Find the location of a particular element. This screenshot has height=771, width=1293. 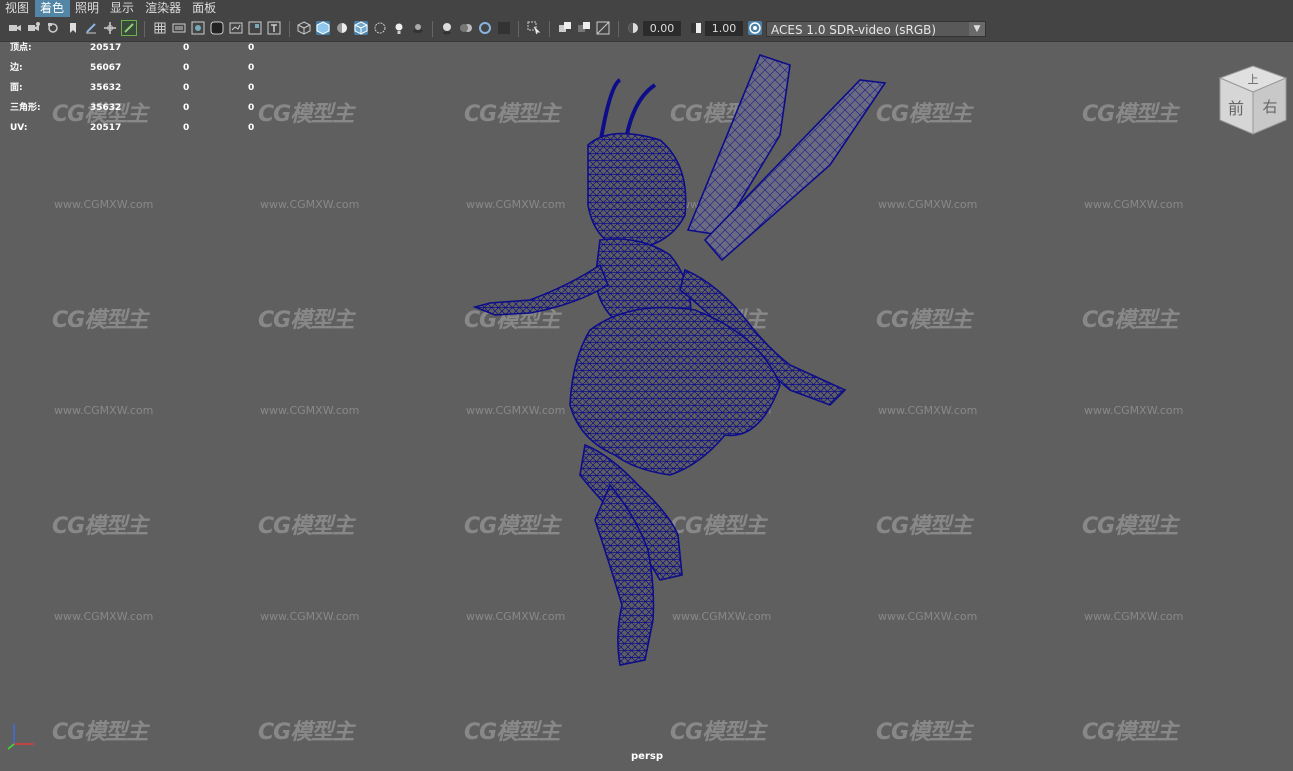

hud-label: UV: is located at coordinates (19, 128).